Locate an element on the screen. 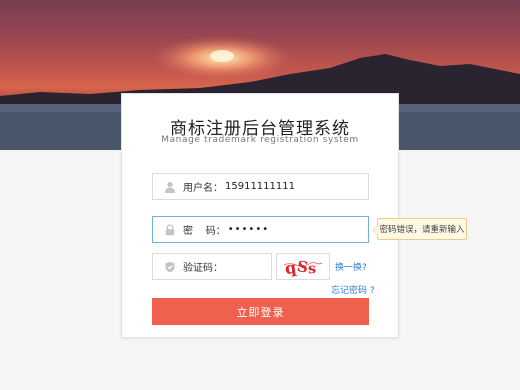 The height and width of the screenshot is (390, 520). captcha-field: 验证码： is located at coordinates (212, 266).